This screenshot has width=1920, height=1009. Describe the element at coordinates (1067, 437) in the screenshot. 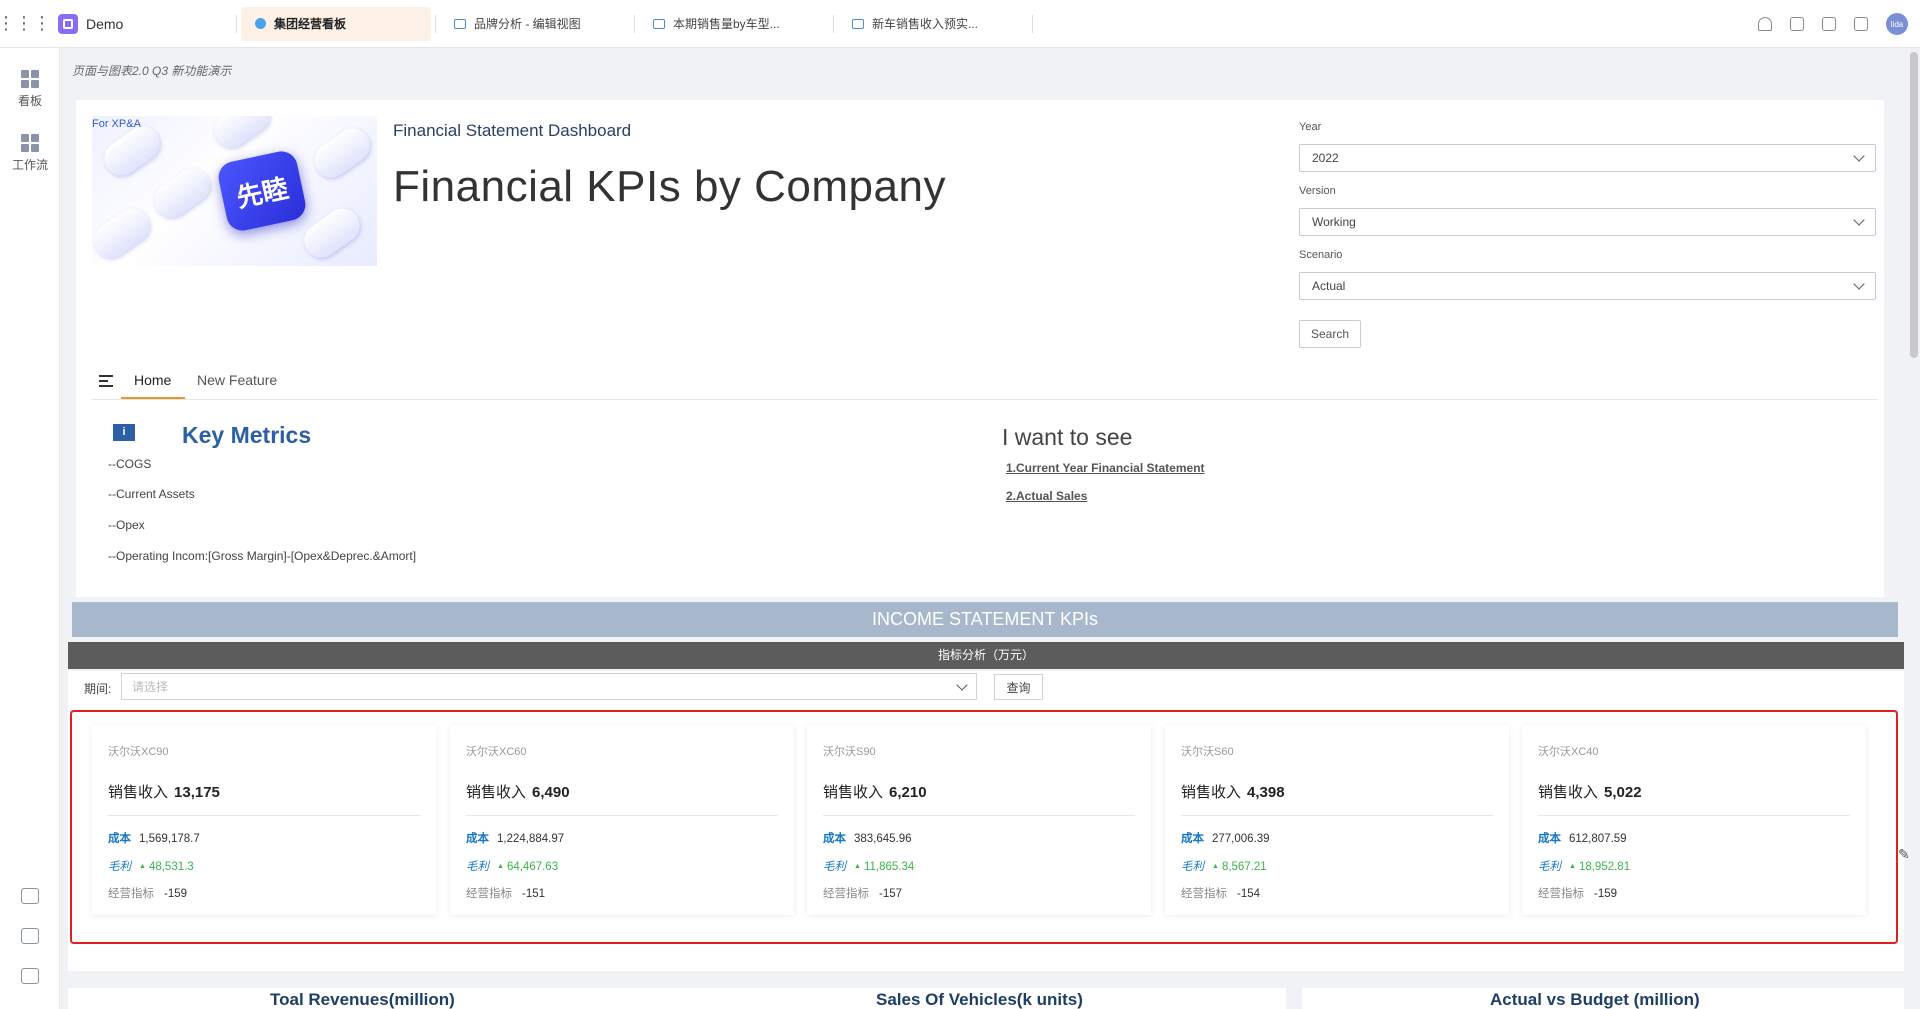

I see `want-to-see-title: I want to see` at that location.